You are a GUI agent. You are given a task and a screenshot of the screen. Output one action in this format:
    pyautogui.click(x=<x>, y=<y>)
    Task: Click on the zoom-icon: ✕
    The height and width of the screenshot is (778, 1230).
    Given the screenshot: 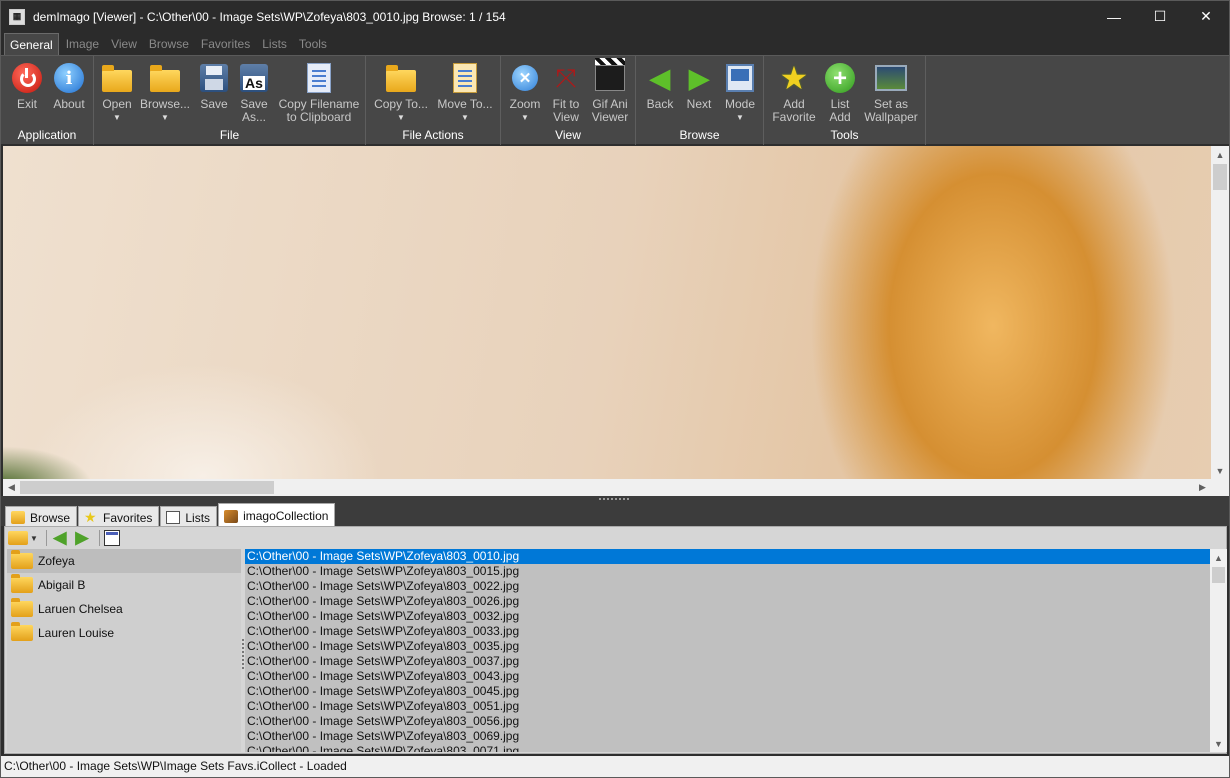 What is the action you would take?
    pyautogui.click(x=525, y=78)
    